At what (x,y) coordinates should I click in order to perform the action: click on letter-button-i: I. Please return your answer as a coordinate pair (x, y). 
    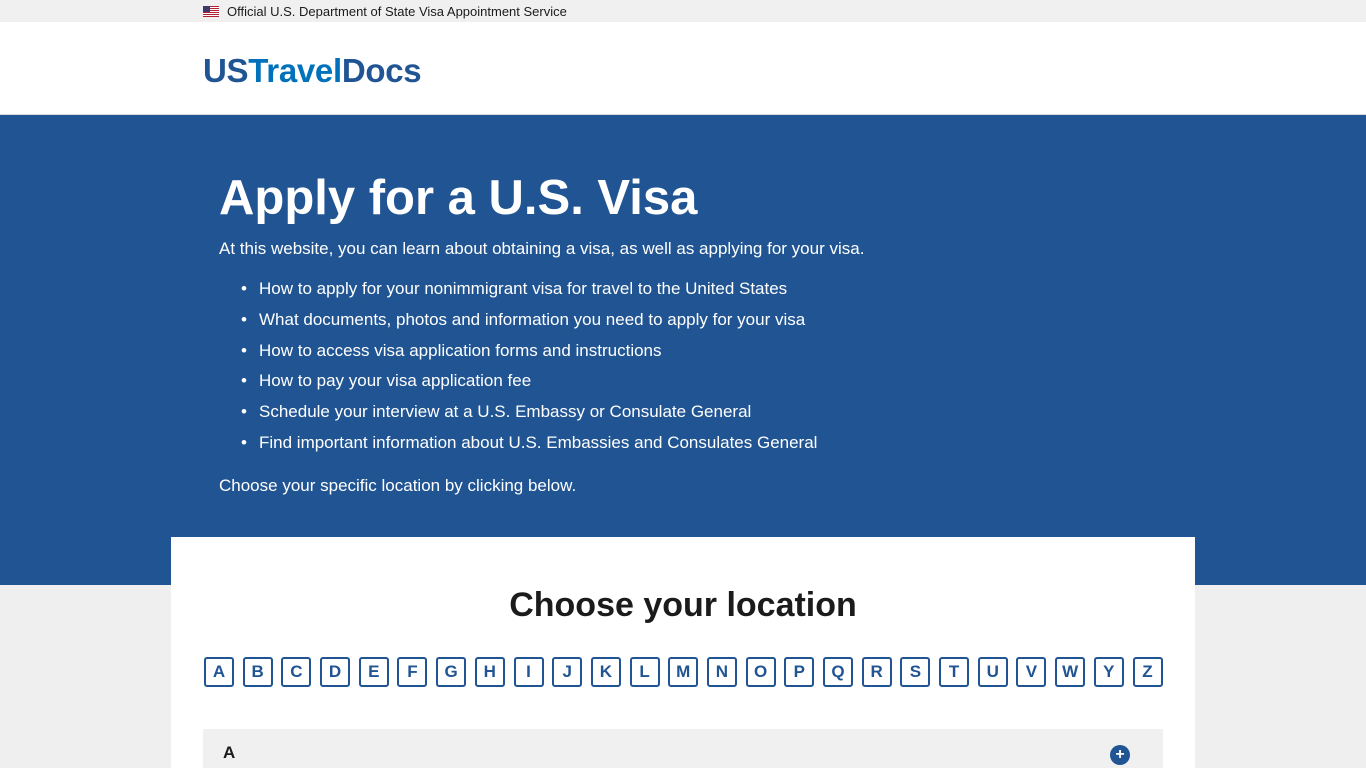
    Looking at the image, I should click on (528, 672).